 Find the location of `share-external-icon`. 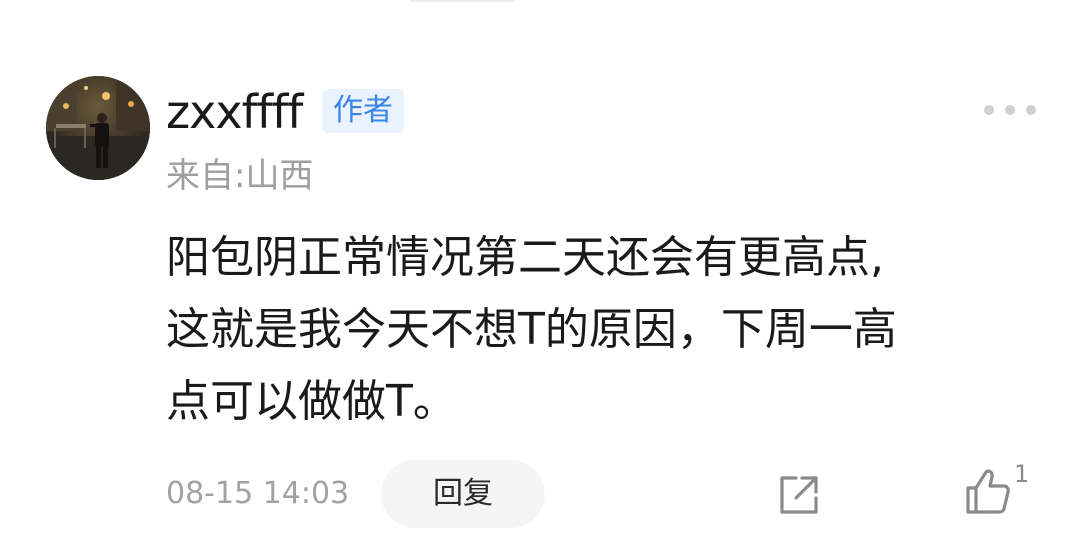

share-external-icon is located at coordinates (799, 495).